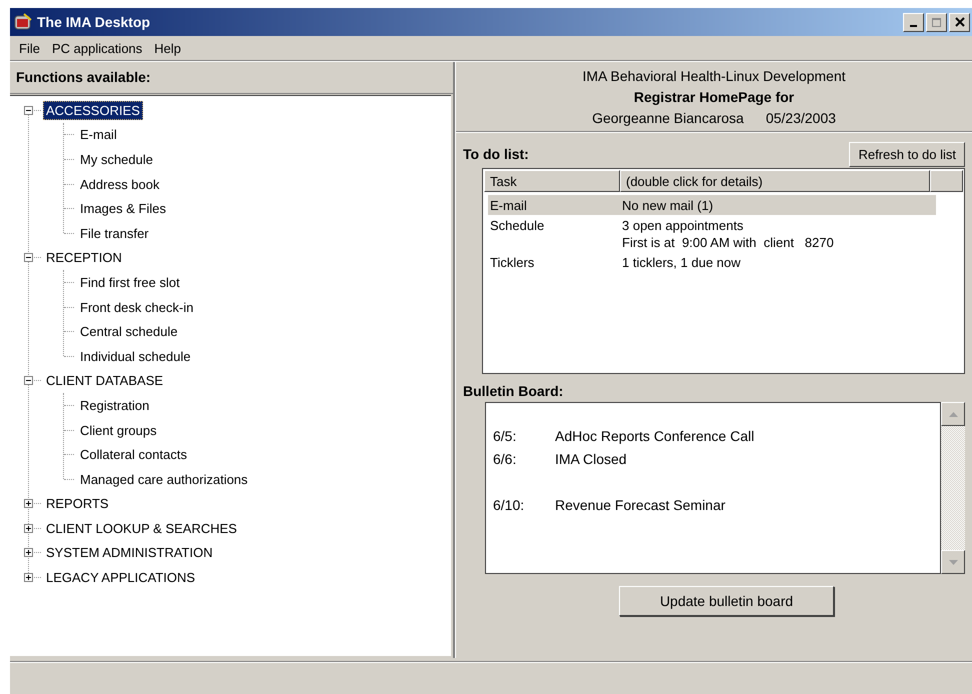 The height and width of the screenshot is (694, 972). I want to click on close-button, so click(959, 22).